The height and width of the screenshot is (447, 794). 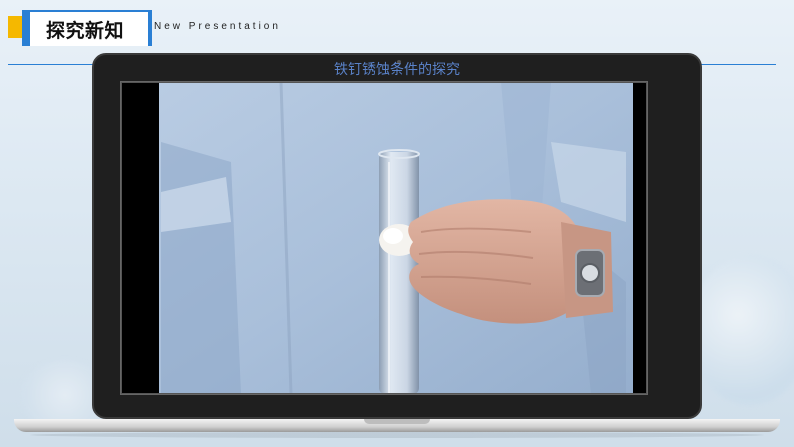 What do you see at coordinates (397, 435) in the screenshot?
I see `laptop-shadow` at bounding box center [397, 435].